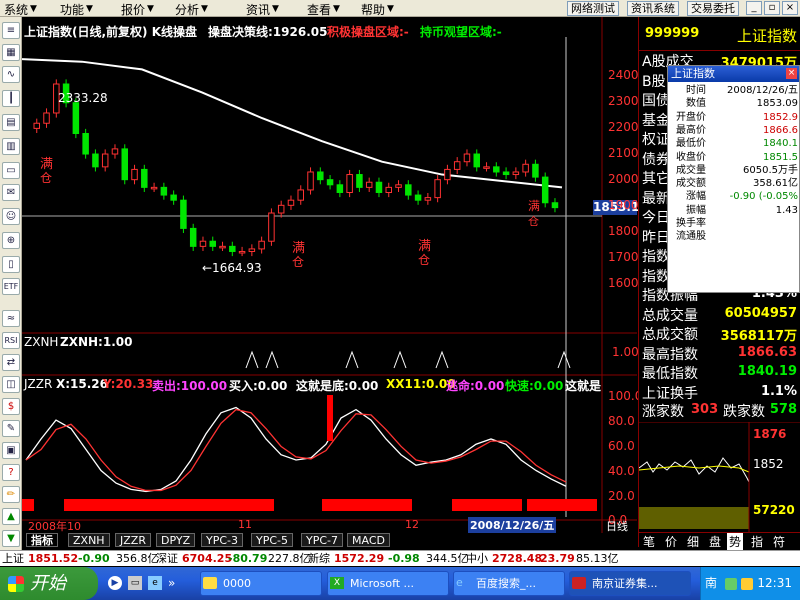 The width and height of the screenshot is (800, 600). Describe the element at coordinates (715, 541) in the screenshot. I see `tab-book: 盘` at that location.